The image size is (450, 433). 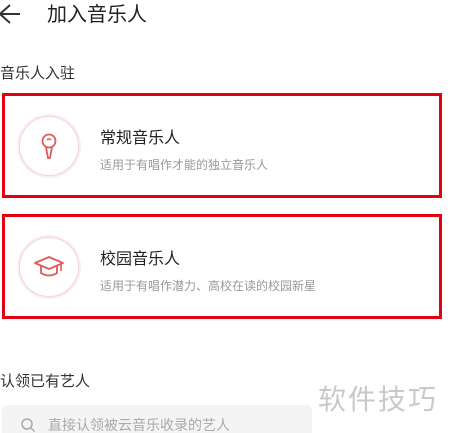 What do you see at coordinates (225, 17) in the screenshot?
I see `header-bar: 加入音乐人` at bounding box center [225, 17].